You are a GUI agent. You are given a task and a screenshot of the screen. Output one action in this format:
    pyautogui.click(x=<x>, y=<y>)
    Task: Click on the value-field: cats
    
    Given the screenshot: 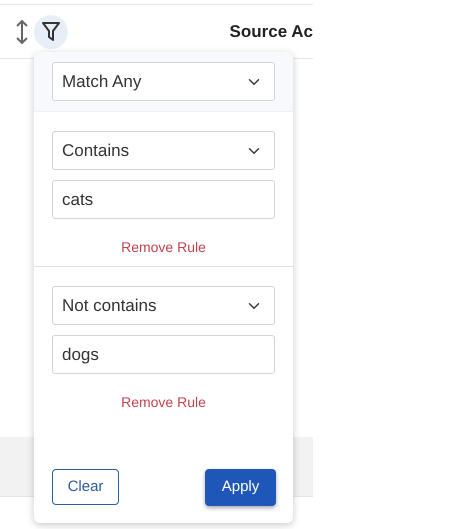 What is the action you would take?
    pyautogui.click(x=163, y=199)
    